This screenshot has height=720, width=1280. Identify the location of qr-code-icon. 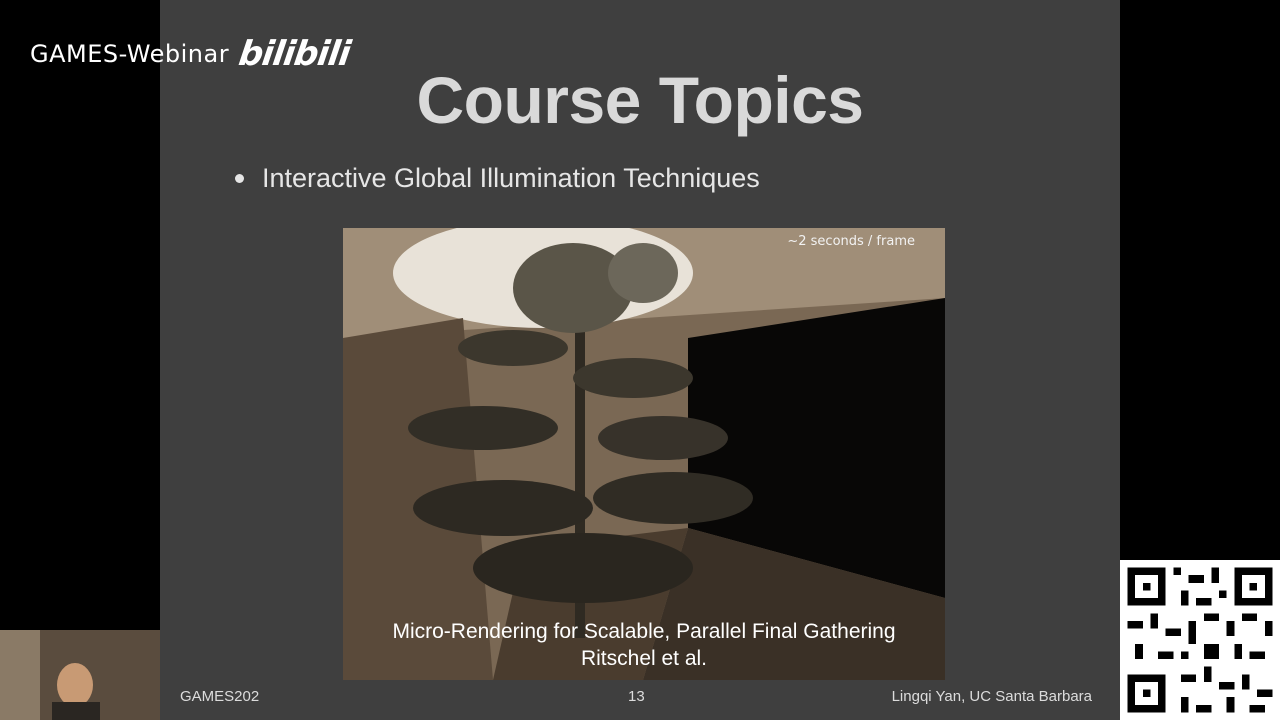
(1200, 640).